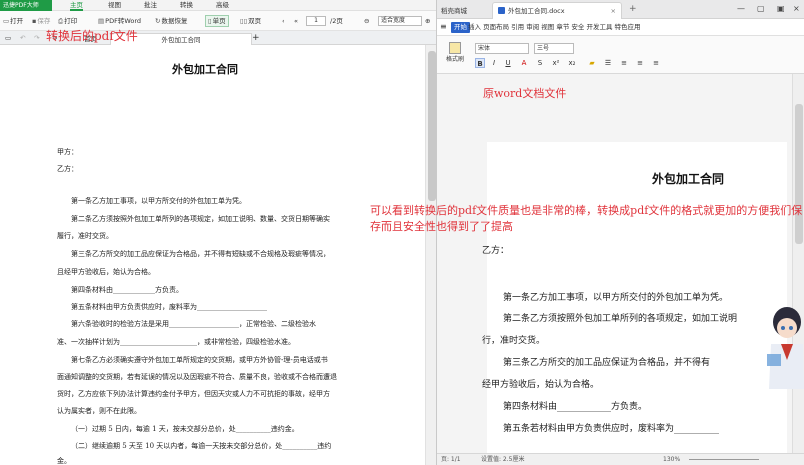  I want to click on single-page-button: ▯单页, so click(217, 21).